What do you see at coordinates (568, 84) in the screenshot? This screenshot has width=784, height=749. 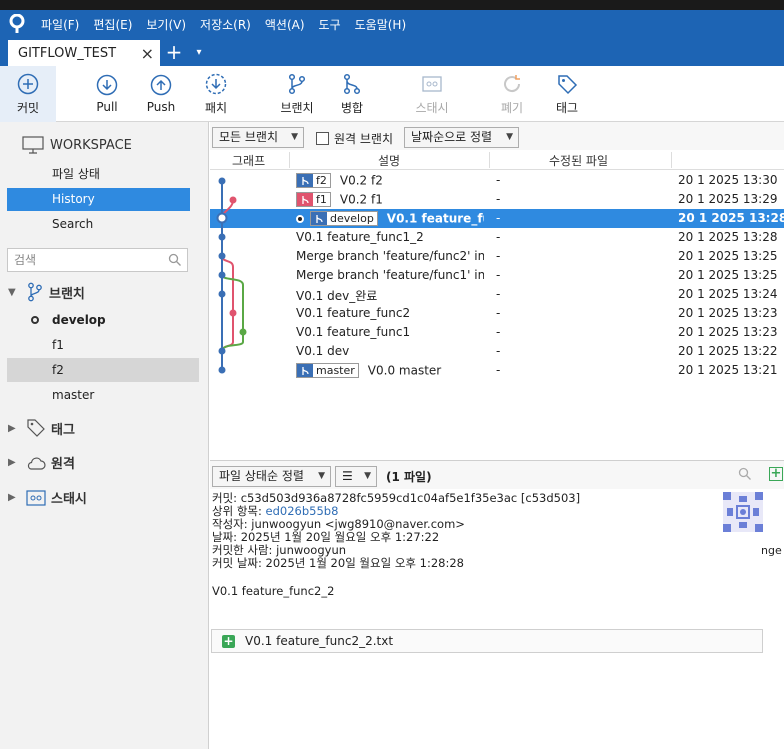 I see `tag-icon` at bounding box center [568, 84].